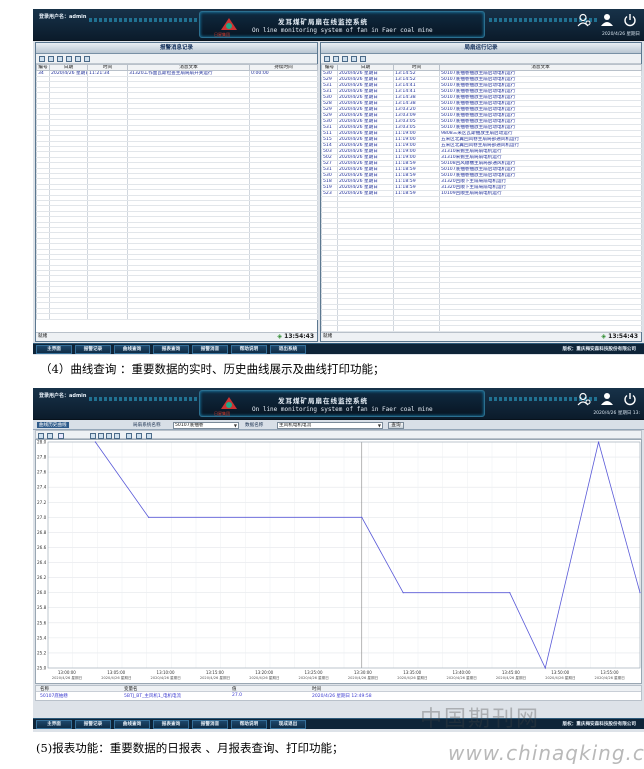  Describe the element at coordinates (129, 435) in the screenshot. I see `pause-button` at that location.